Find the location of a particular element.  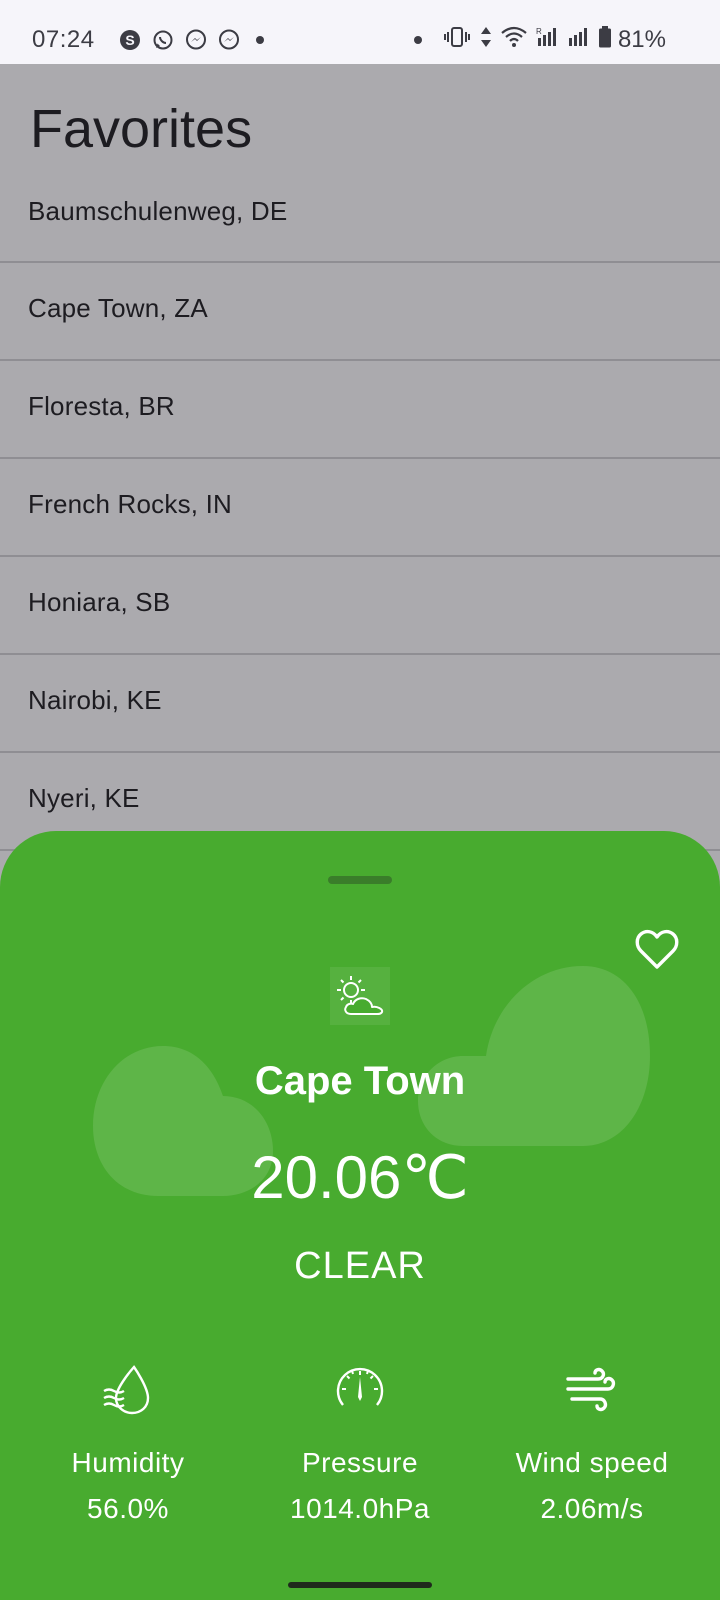

list-item-label: Floresta, BR is located at coordinates (101, 406).